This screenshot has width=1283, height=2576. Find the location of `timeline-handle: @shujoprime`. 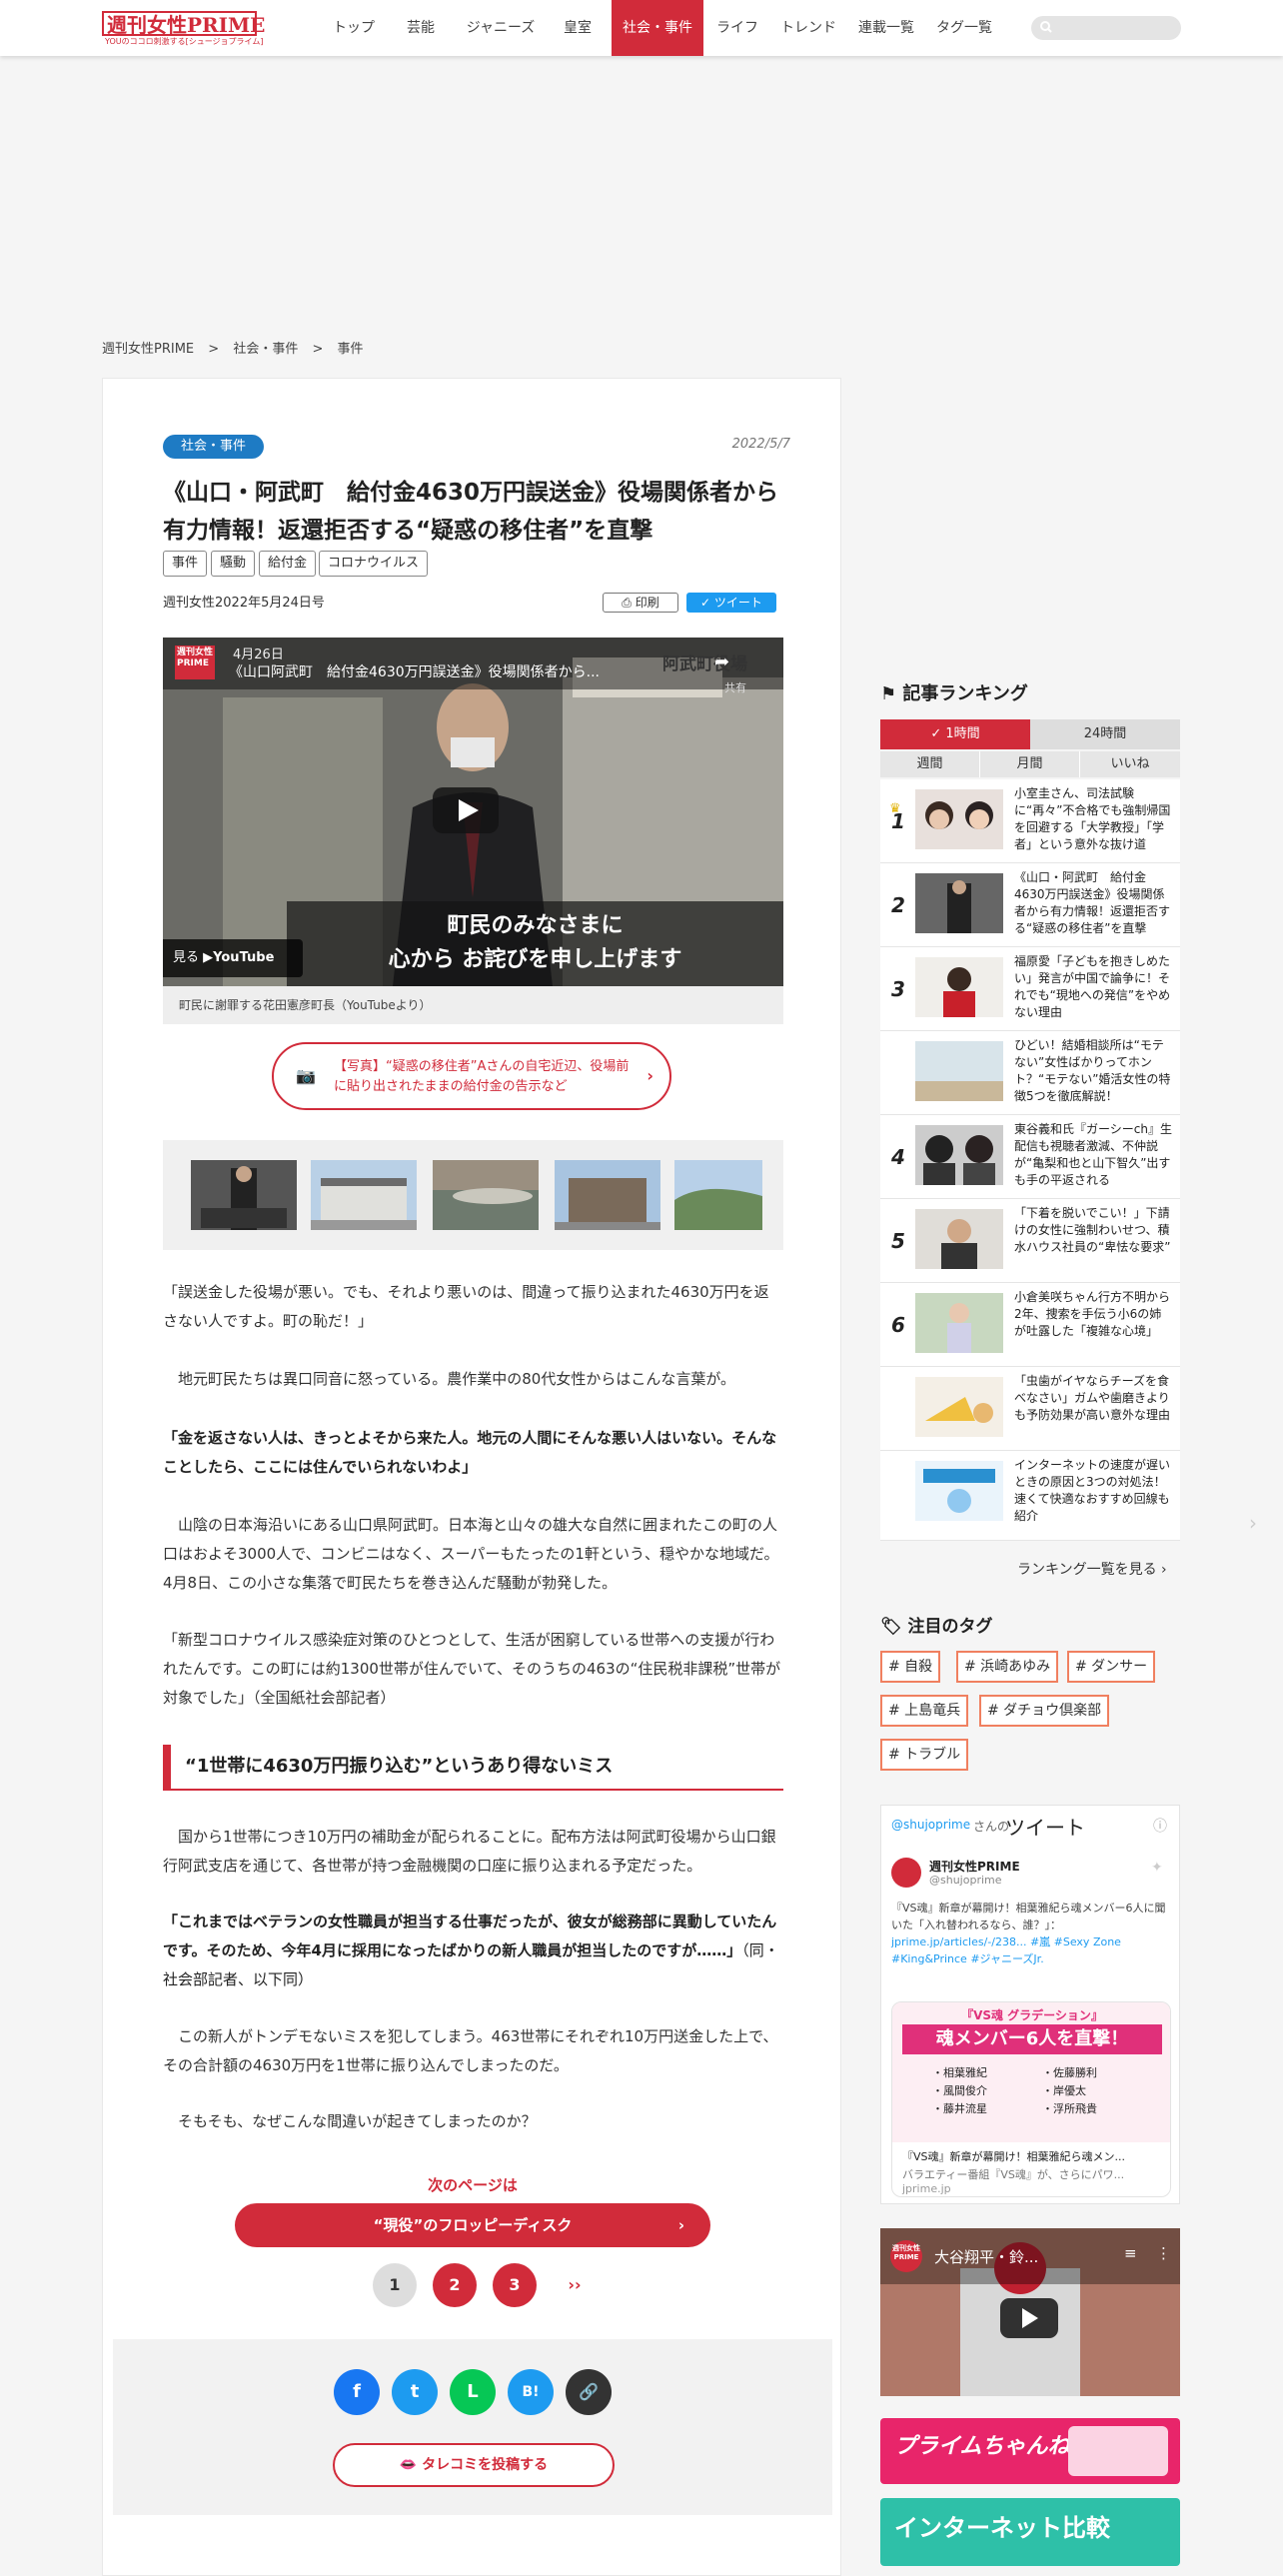

timeline-handle: @shujoprime is located at coordinates (930, 1825).